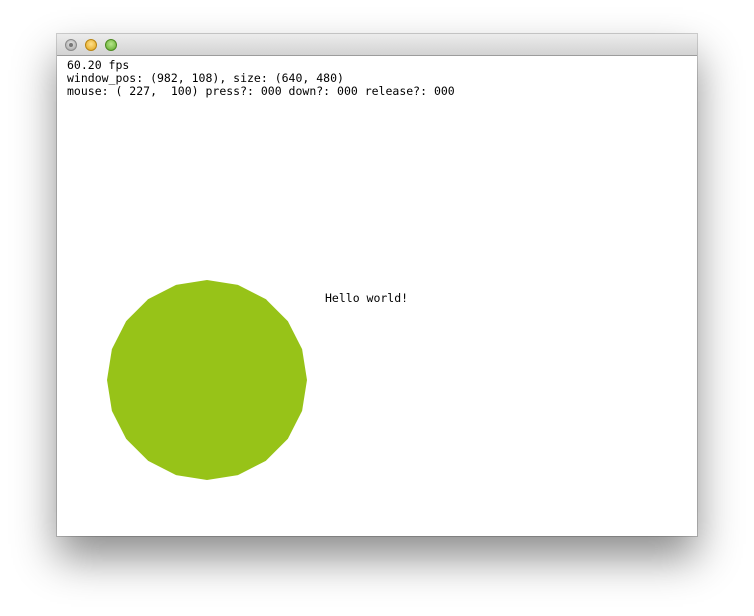  What do you see at coordinates (367, 298) in the screenshot?
I see `hello-world-text: Hello world!` at bounding box center [367, 298].